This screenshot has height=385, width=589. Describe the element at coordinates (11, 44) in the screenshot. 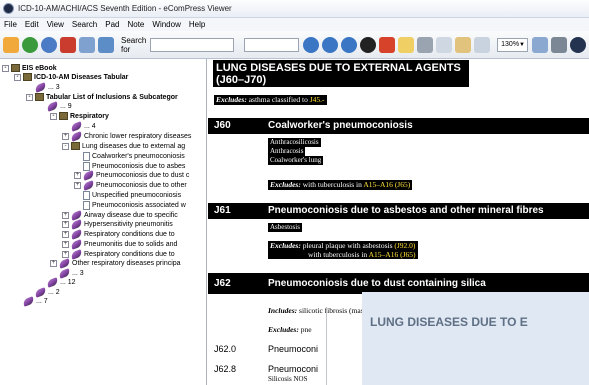

I see `home-icon` at that location.